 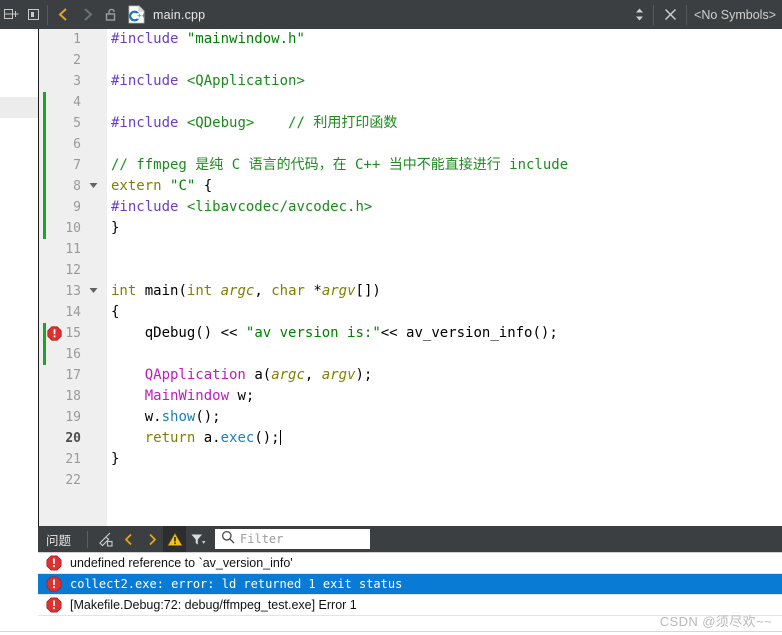 What do you see at coordinates (444, 39) in the screenshot?
I see `code-line: #include "mainwindow.h"` at bounding box center [444, 39].